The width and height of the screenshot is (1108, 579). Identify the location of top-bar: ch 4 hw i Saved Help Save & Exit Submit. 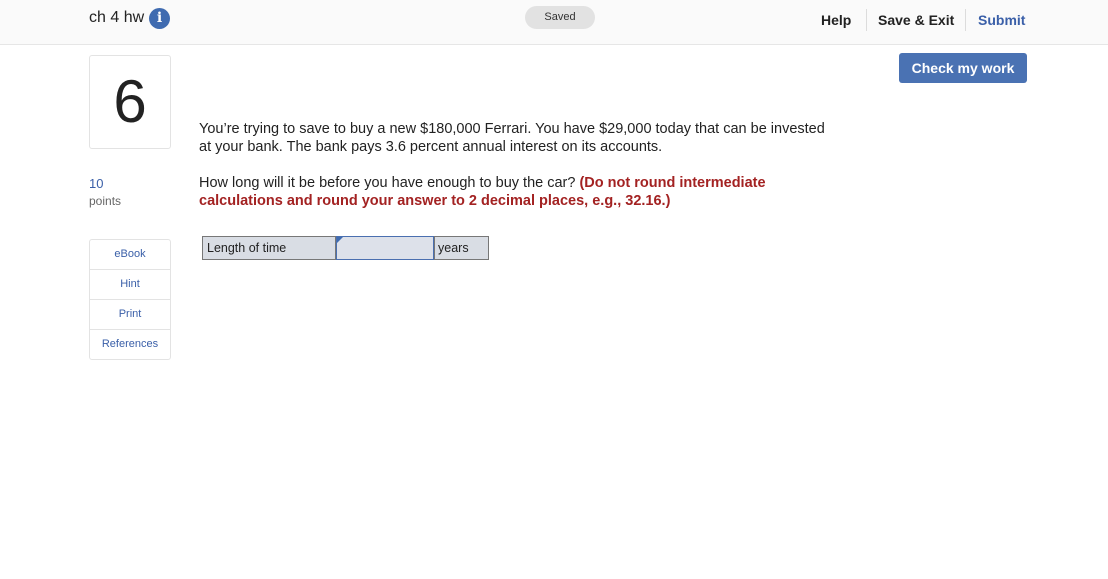
(554, 22).